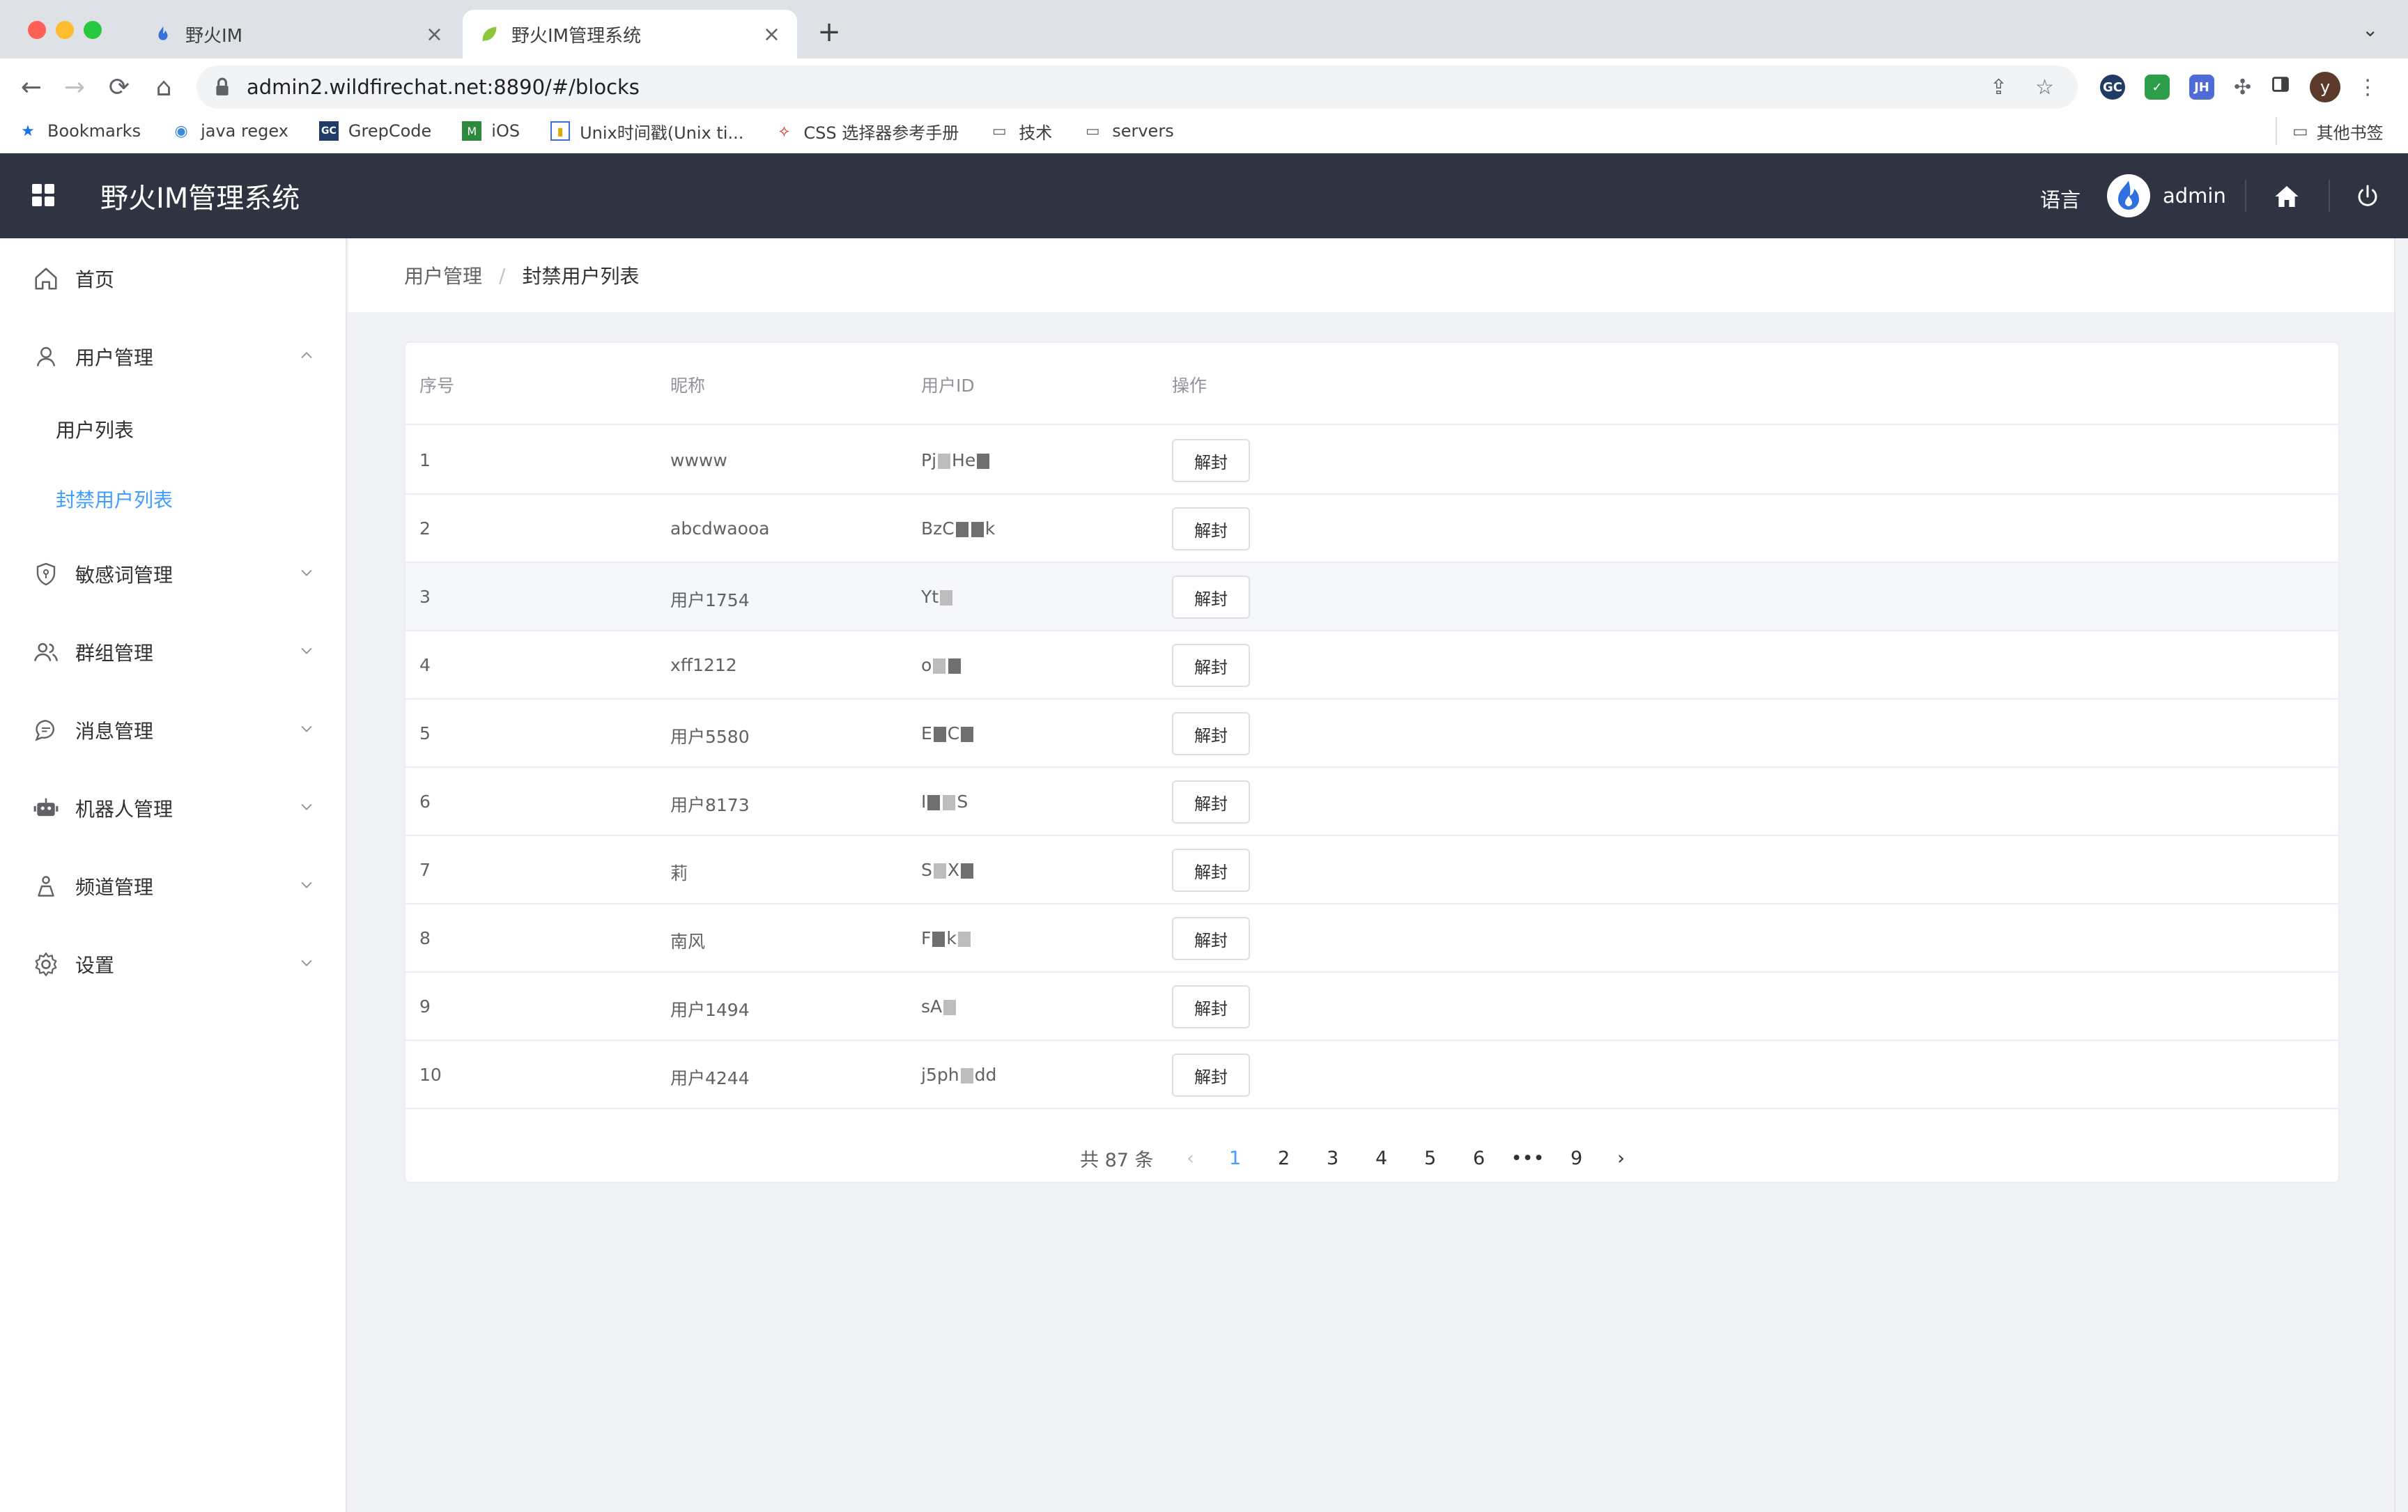 The image size is (2408, 1512). What do you see at coordinates (174, 808) in the screenshot?
I see `sidebar-item-robots: 机器人管理` at bounding box center [174, 808].